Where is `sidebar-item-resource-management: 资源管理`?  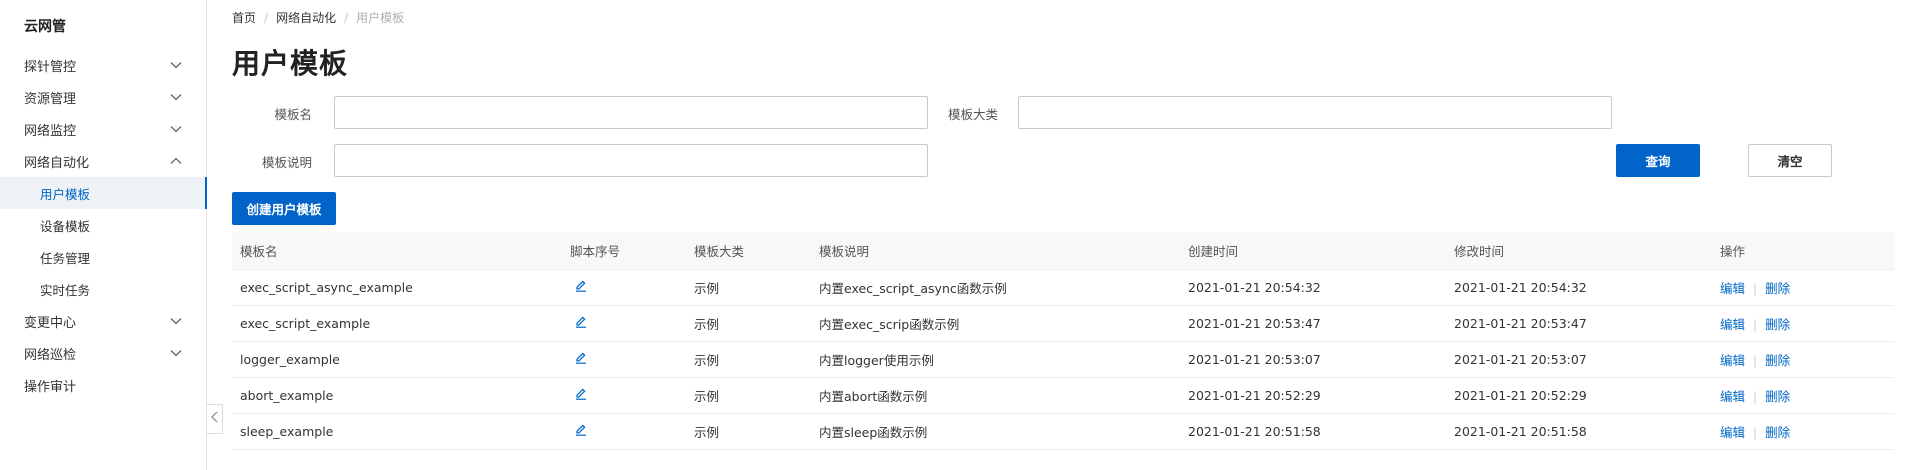
sidebar-item-resource-management: 资源管理 is located at coordinates (103, 97).